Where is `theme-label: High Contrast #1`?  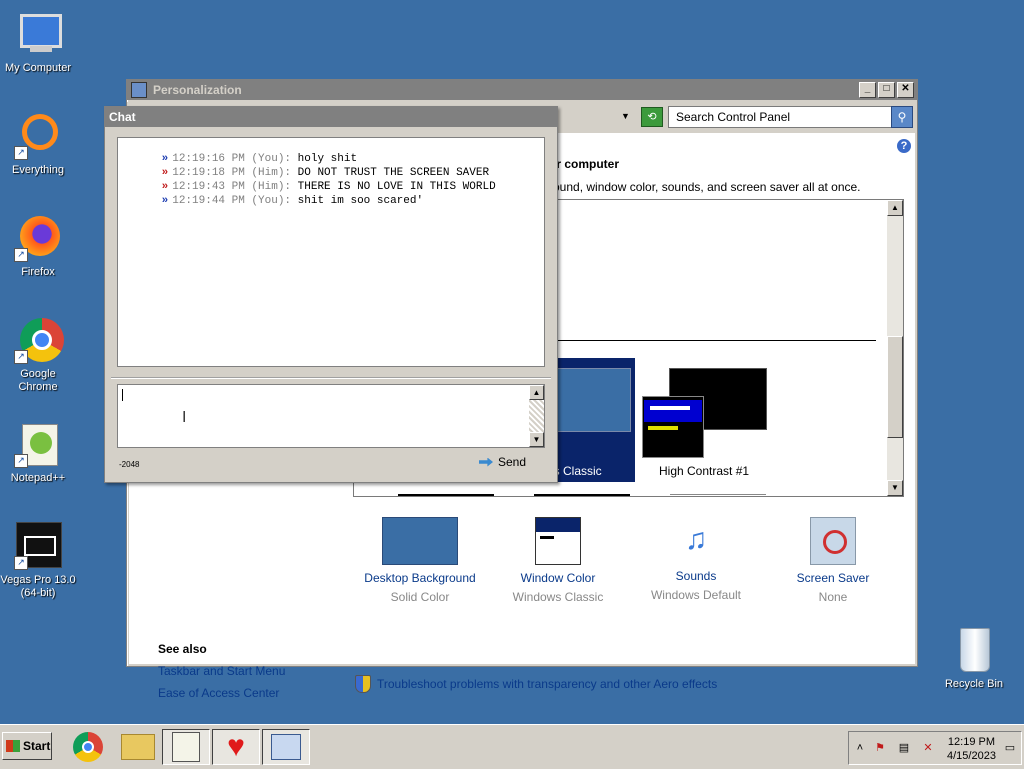 theme-label: High Contrast #1 is located at coordinates (704, 471).